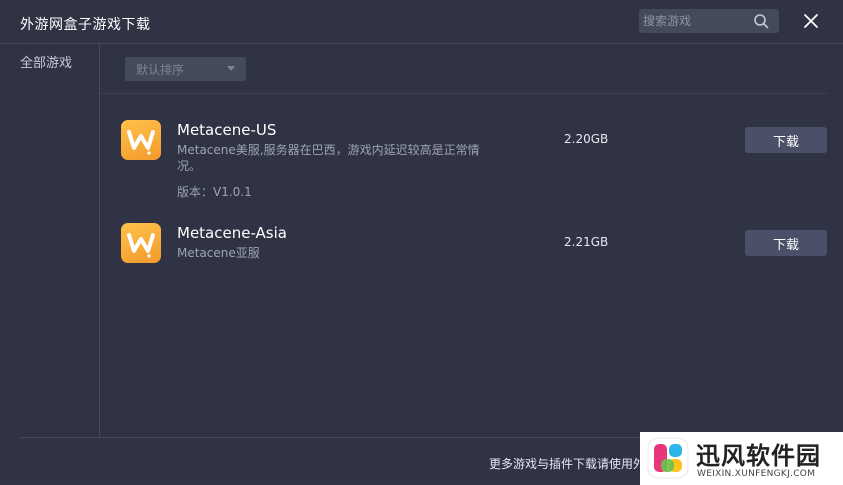  I want to click on caret-down-icon, so click(231, 68).